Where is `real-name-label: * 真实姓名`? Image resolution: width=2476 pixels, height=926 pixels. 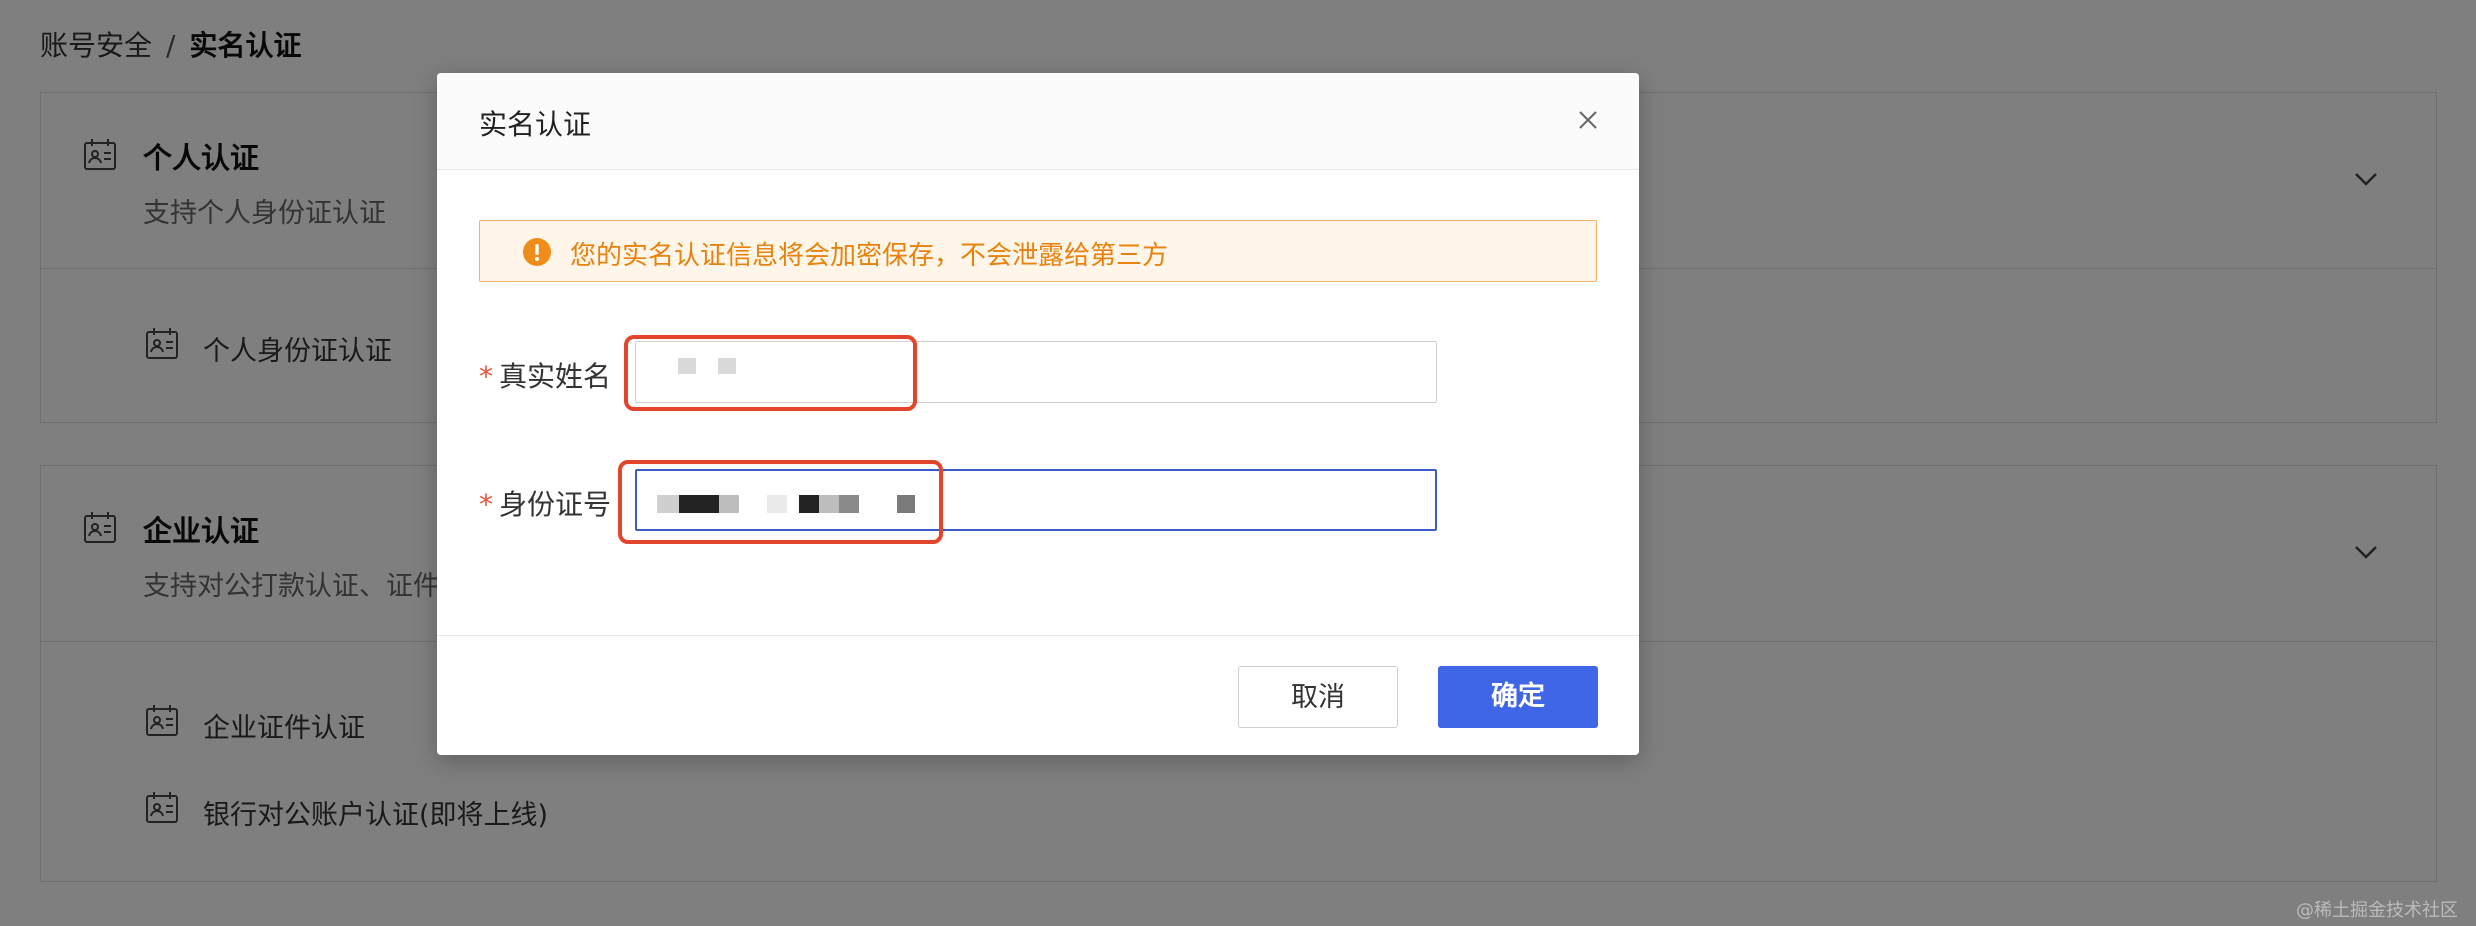
real-name-label: * 真实姓名 is located at coordinates (545, 376).